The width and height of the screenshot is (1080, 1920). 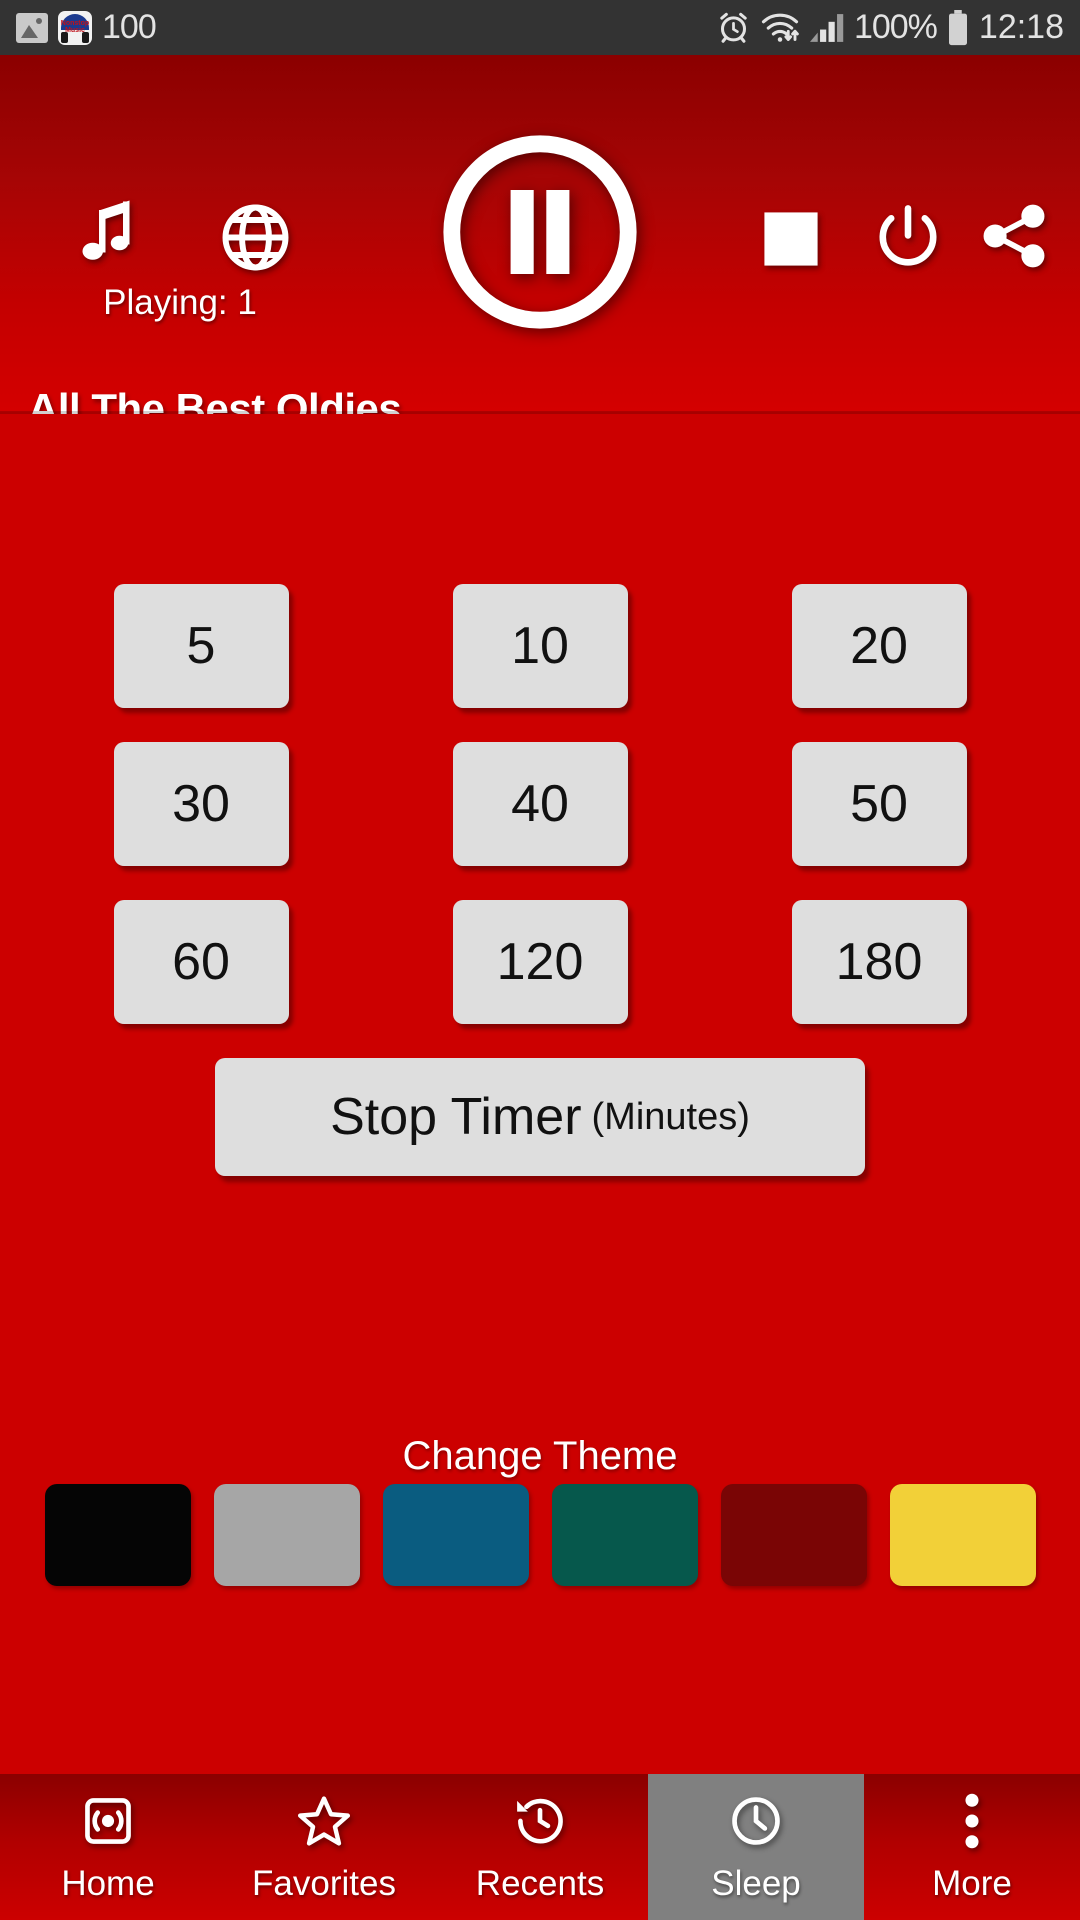 I want to click on timer-row: 30 40 50, so click(x=540, y=804).